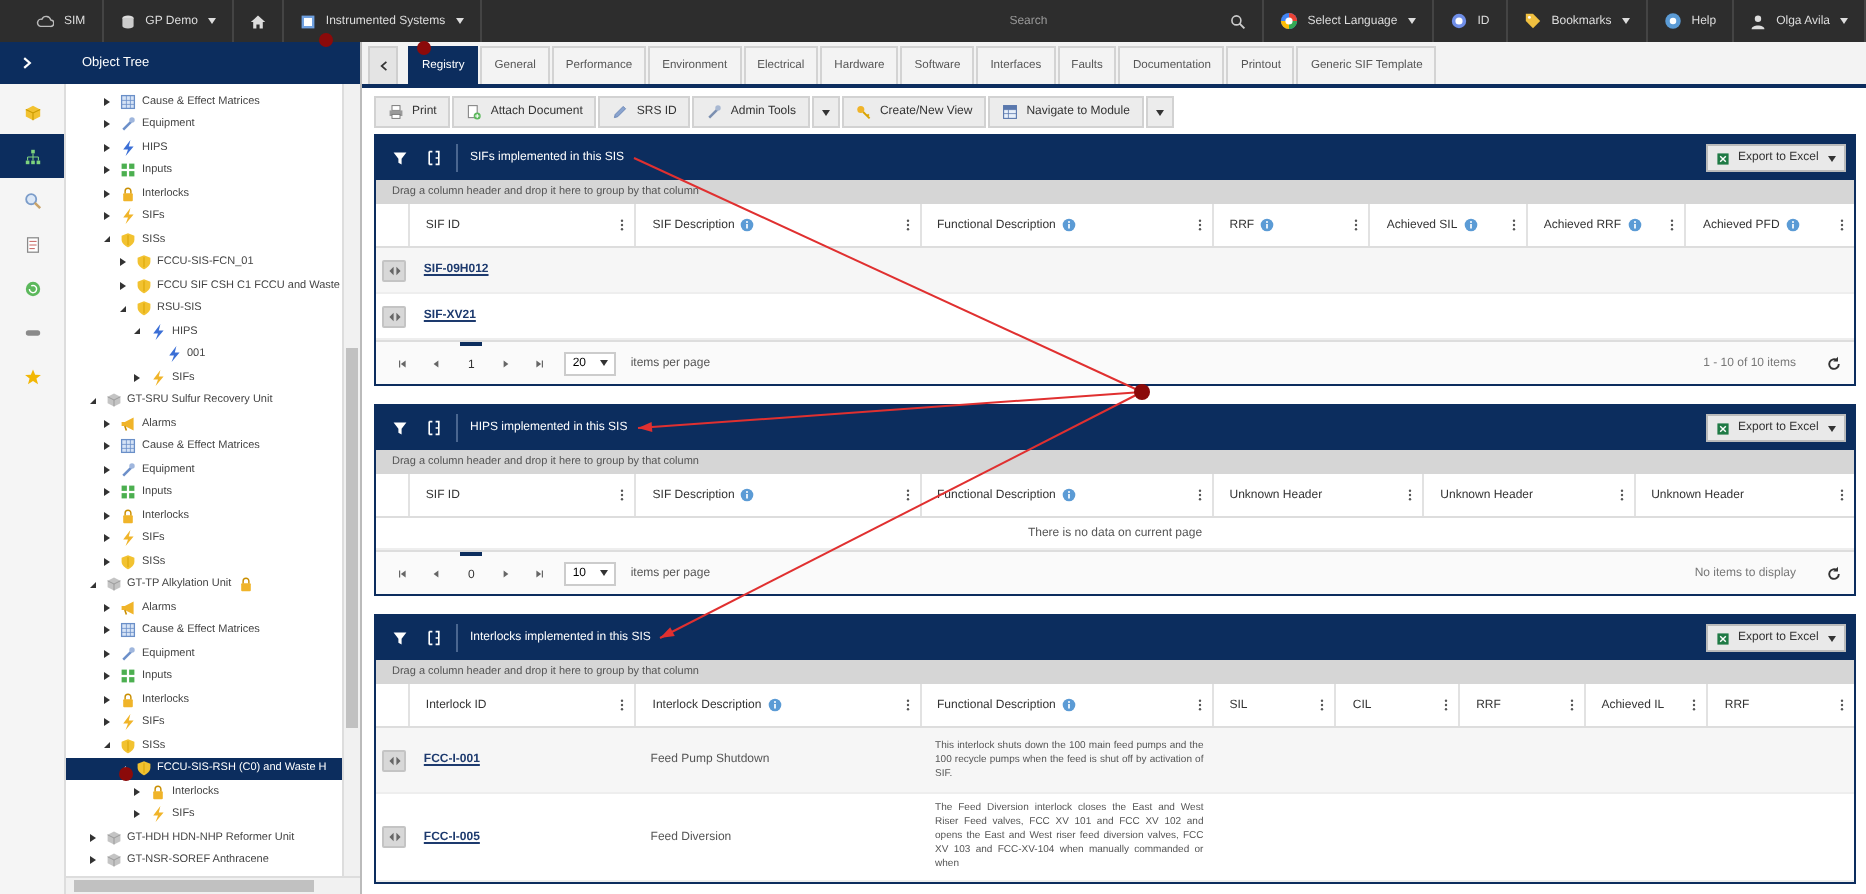 This screenshot has height=894, width=1866. Describe the element at coordinates (27, 63) in the screenshot. I see `chevron-right-icon` at that location.